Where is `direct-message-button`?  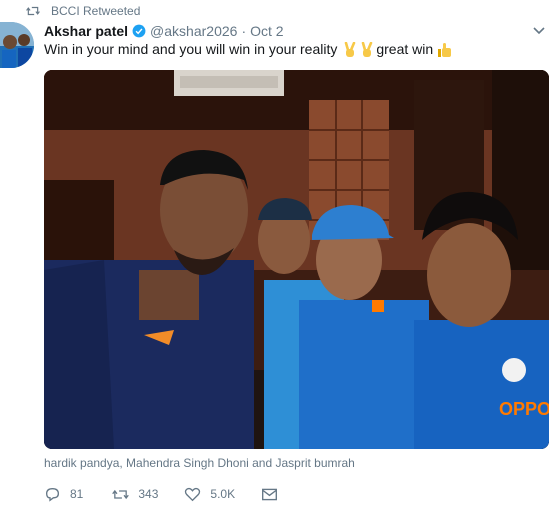
direct-message-button is located at coordinates (274, 494).